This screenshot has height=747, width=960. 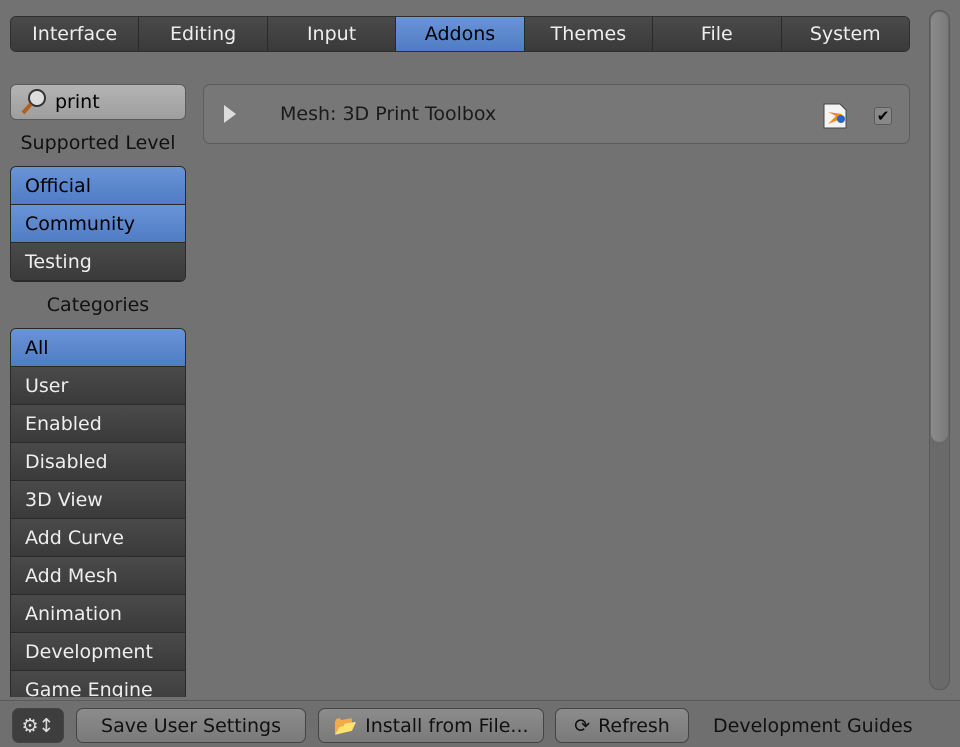 I want to click on scrollbar-thumb, so click(x=939, y=227).